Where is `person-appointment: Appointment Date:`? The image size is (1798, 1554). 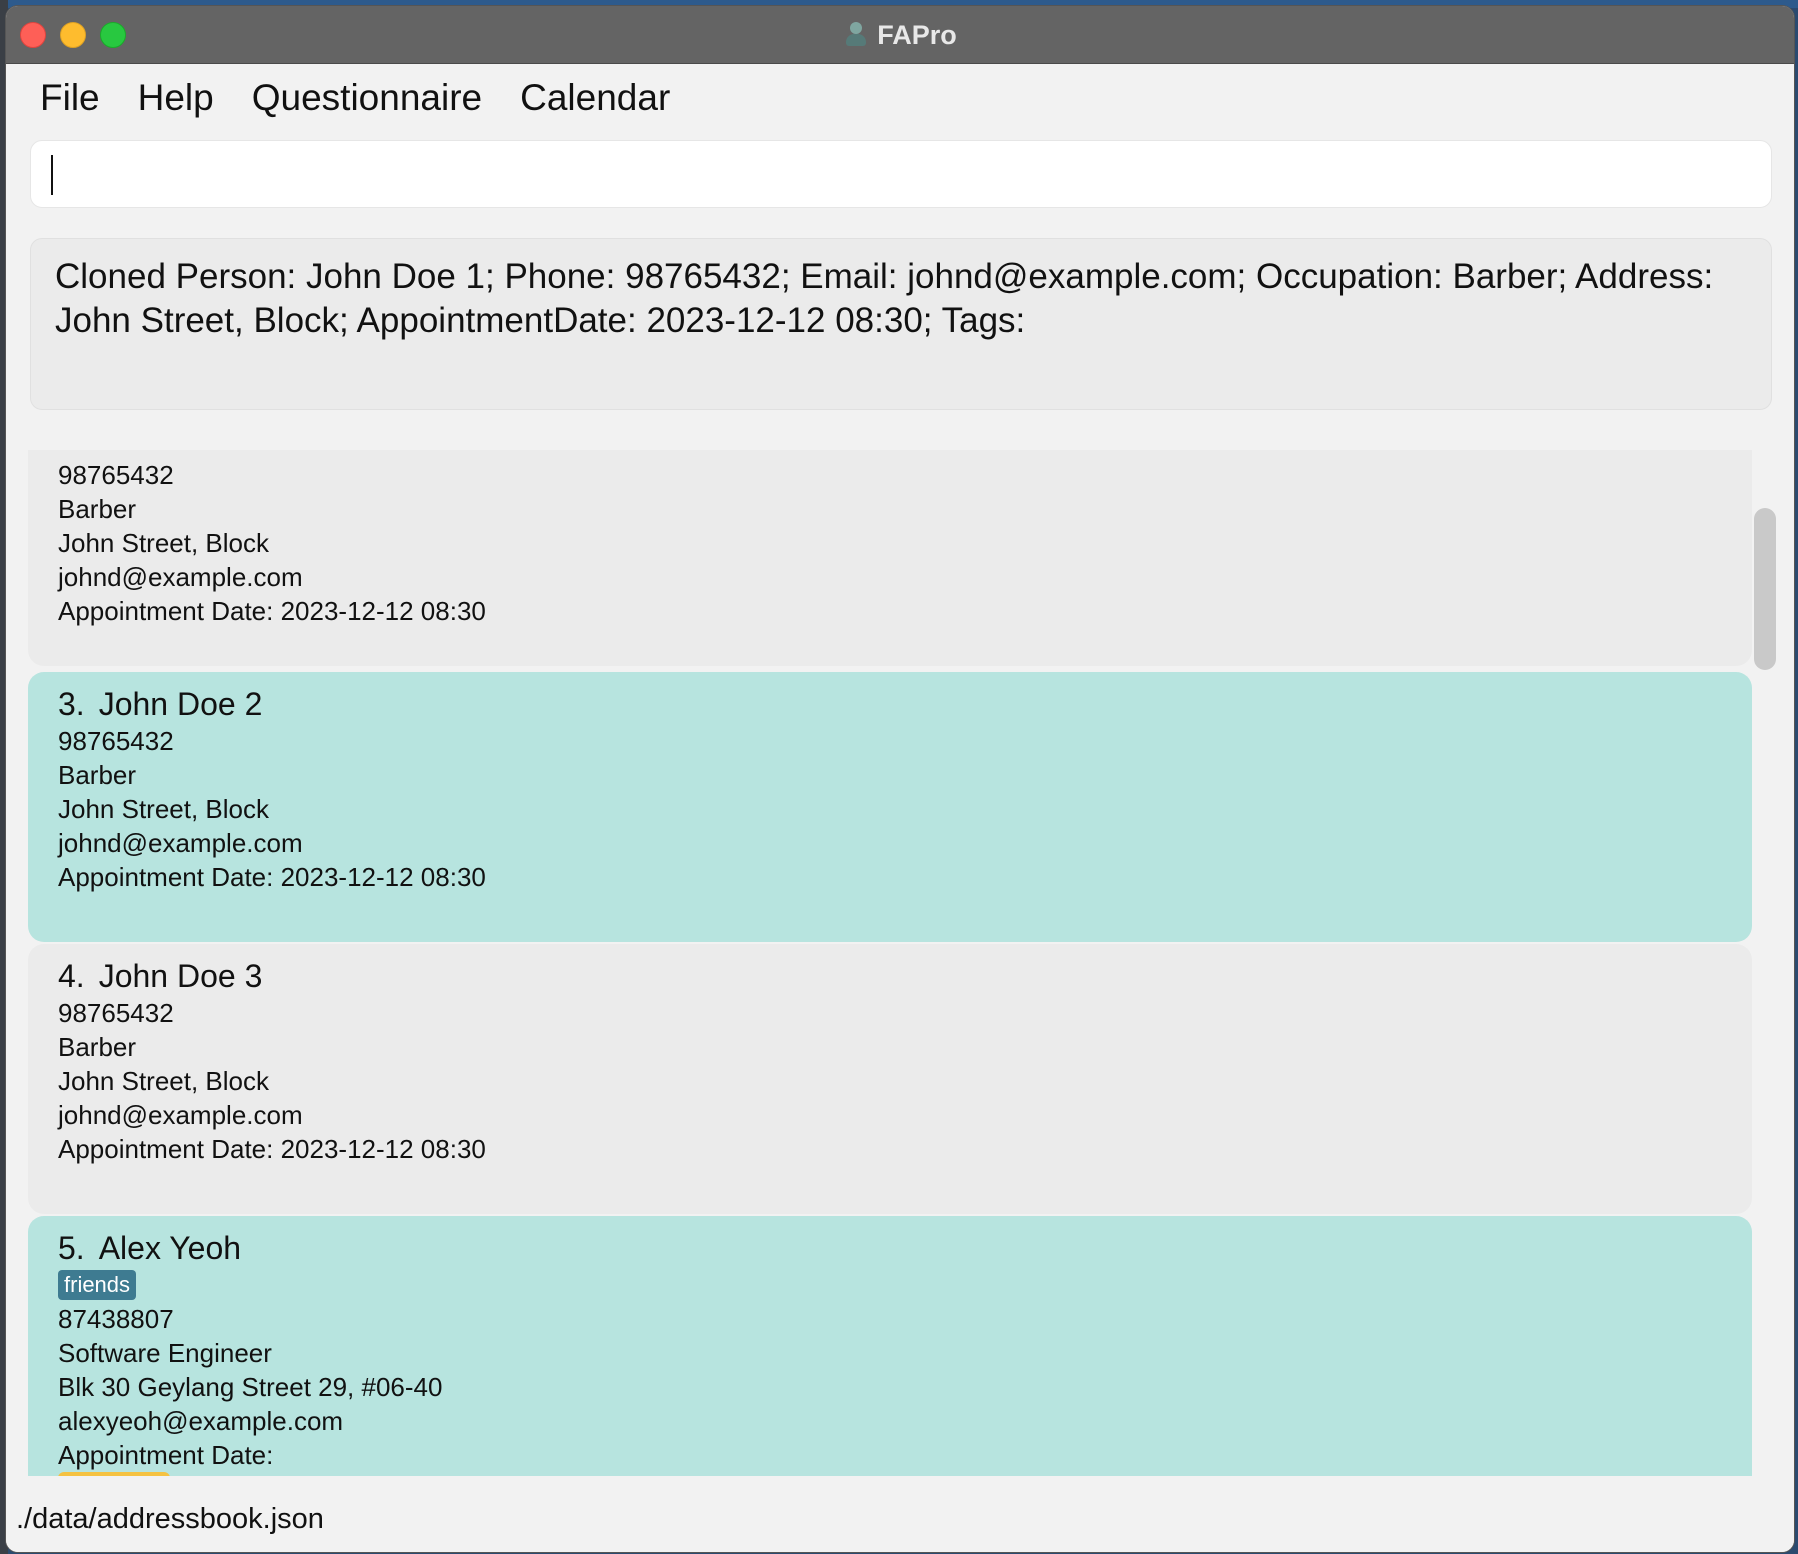
person-appointment: Appointment Date: is located at coordinates (166, 1455).